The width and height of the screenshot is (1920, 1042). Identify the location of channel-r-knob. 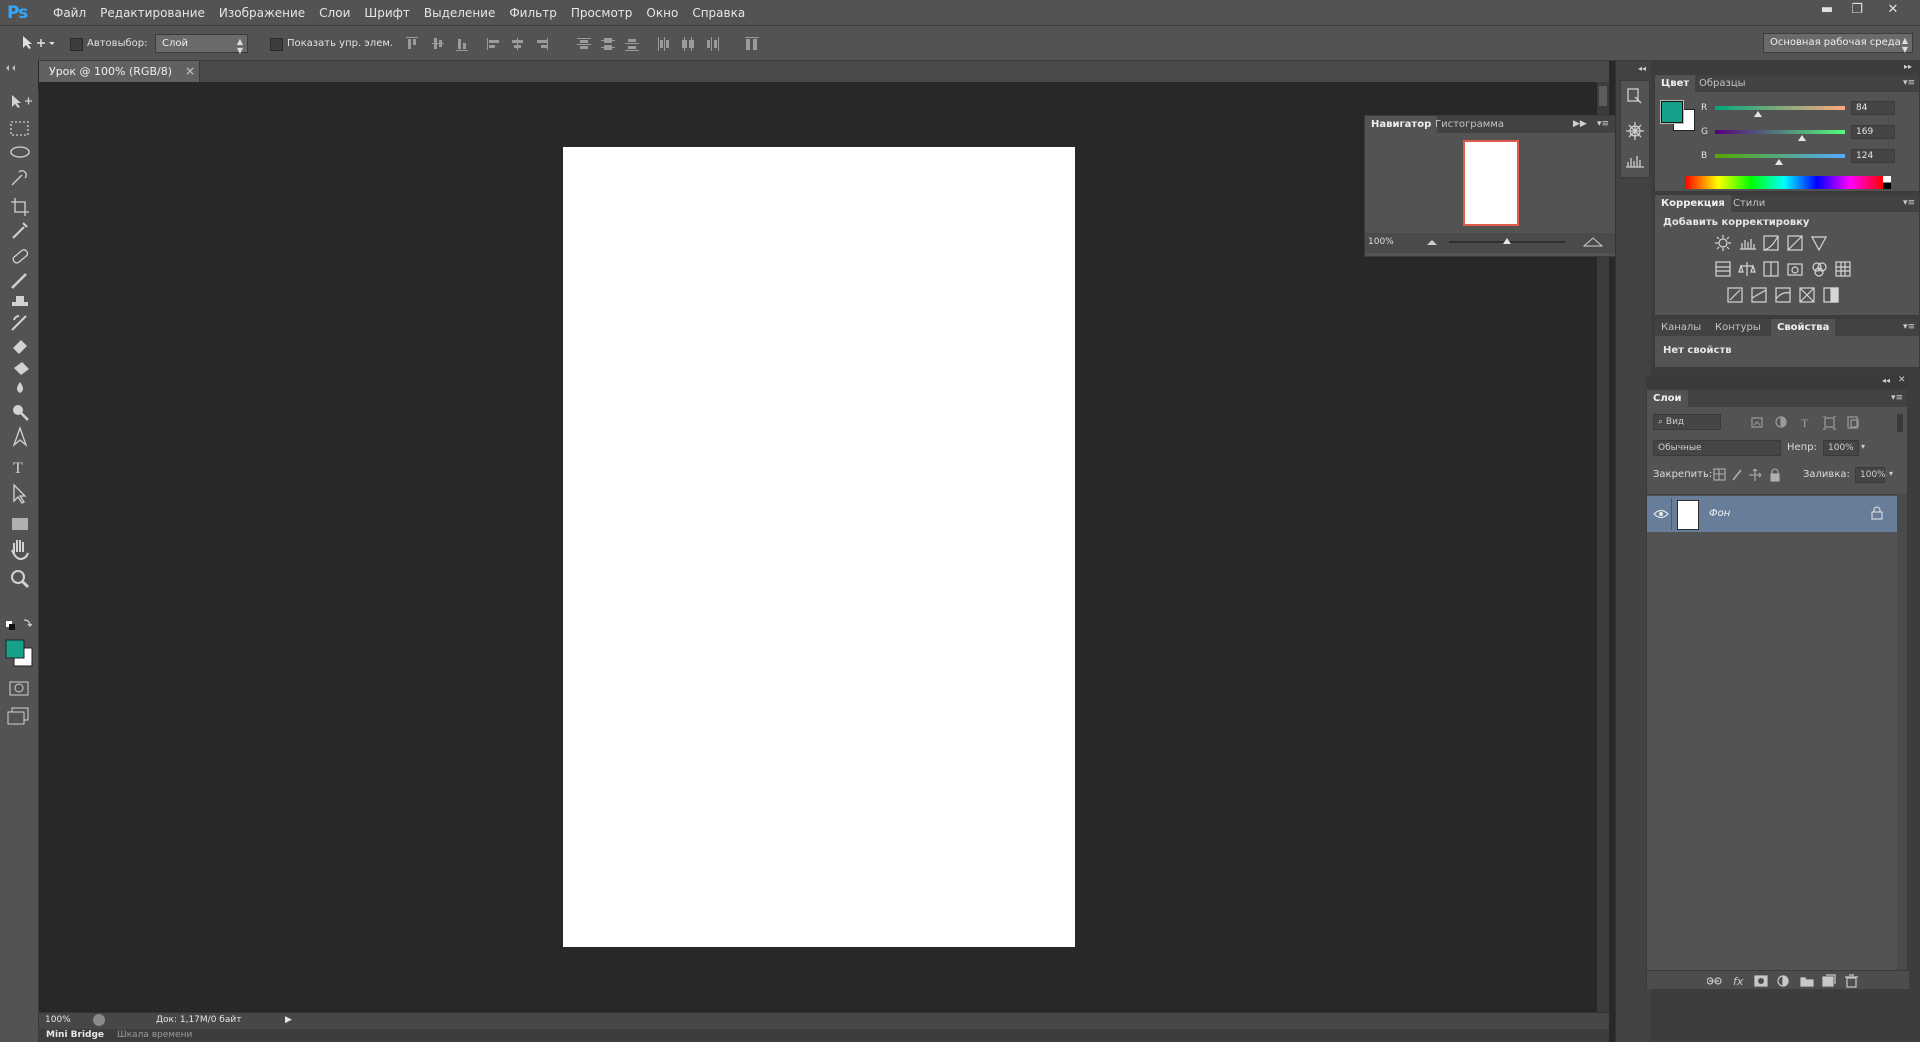
(1758, 114).